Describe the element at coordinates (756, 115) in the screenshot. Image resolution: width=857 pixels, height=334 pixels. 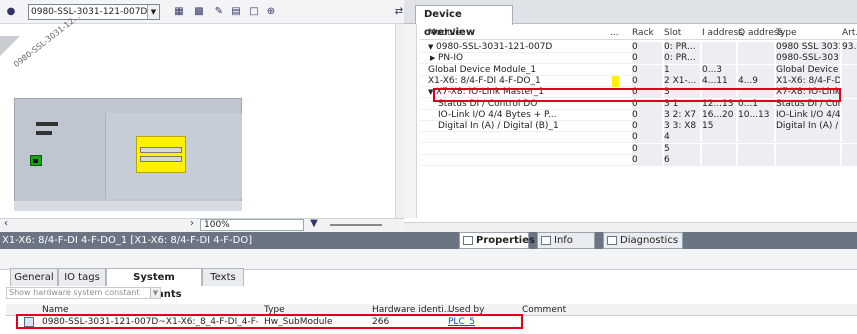
I see `cell-qaddr: 10...13` at that location.